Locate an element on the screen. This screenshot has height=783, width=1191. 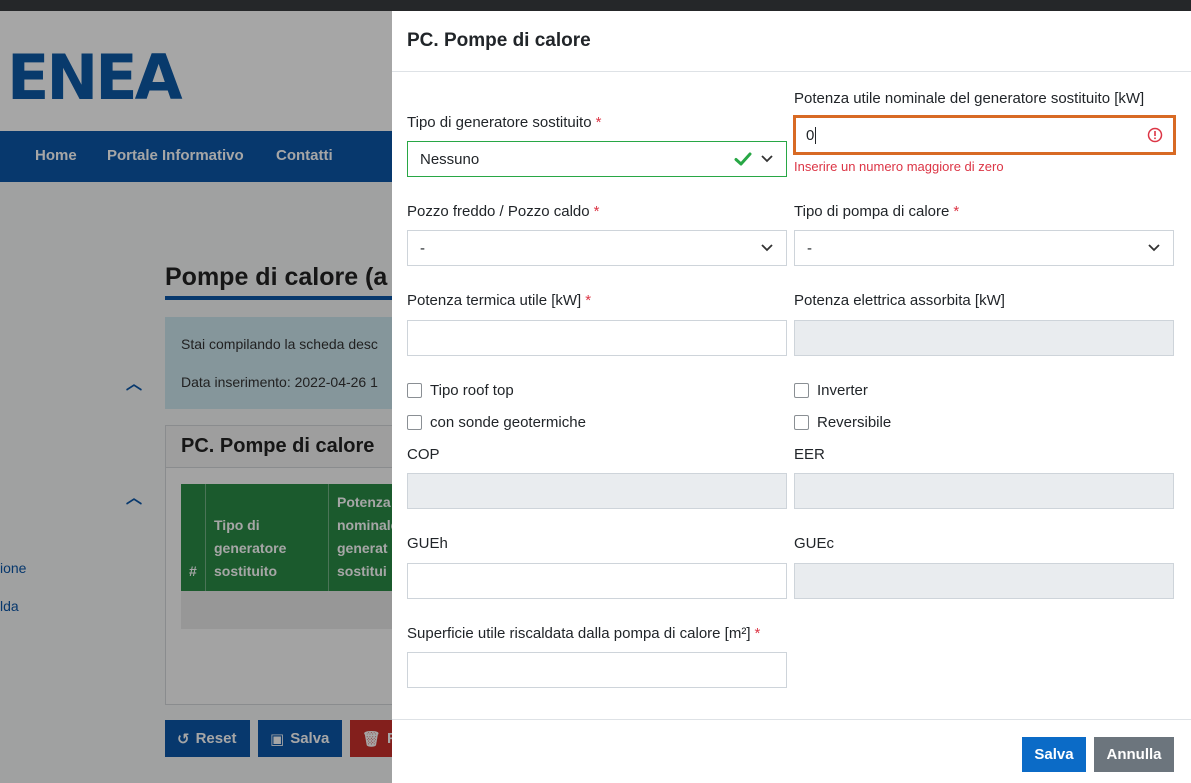
potenza-termica-label: Potenza termica utile [kW] * is located at coordinates (499, 300).